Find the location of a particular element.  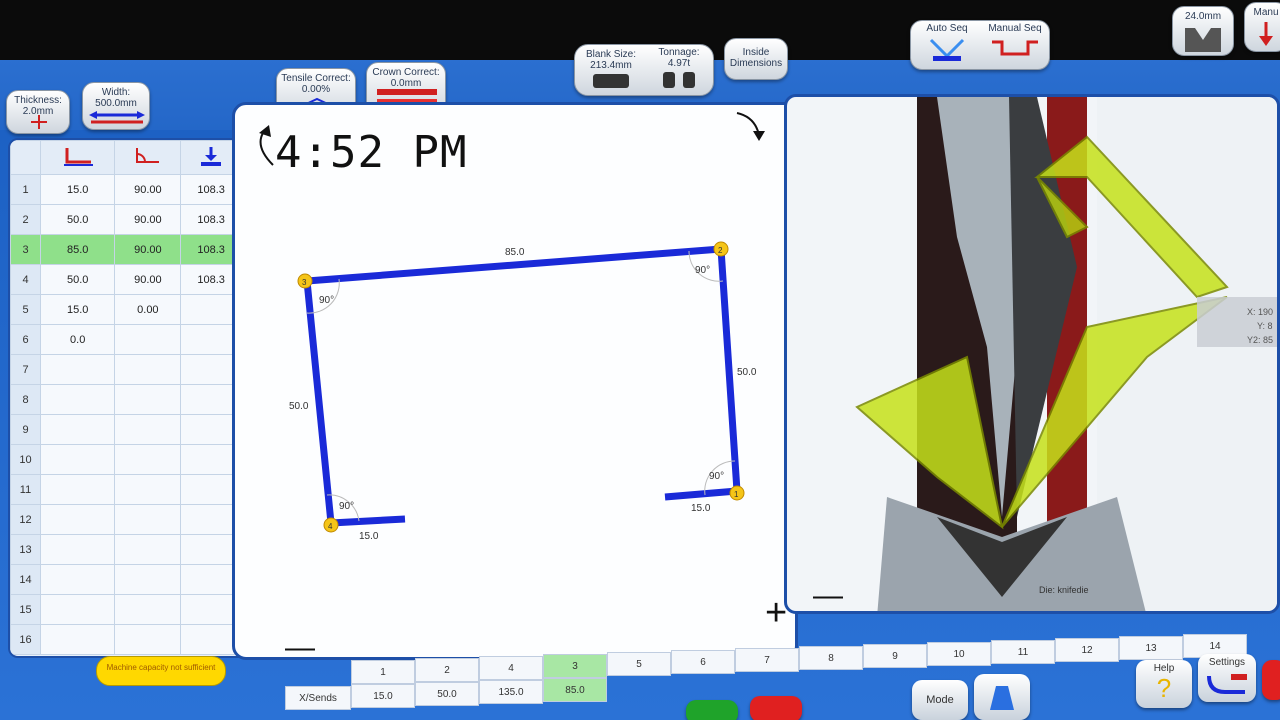

mode-bend-button is located at coordinates (1002, 697).